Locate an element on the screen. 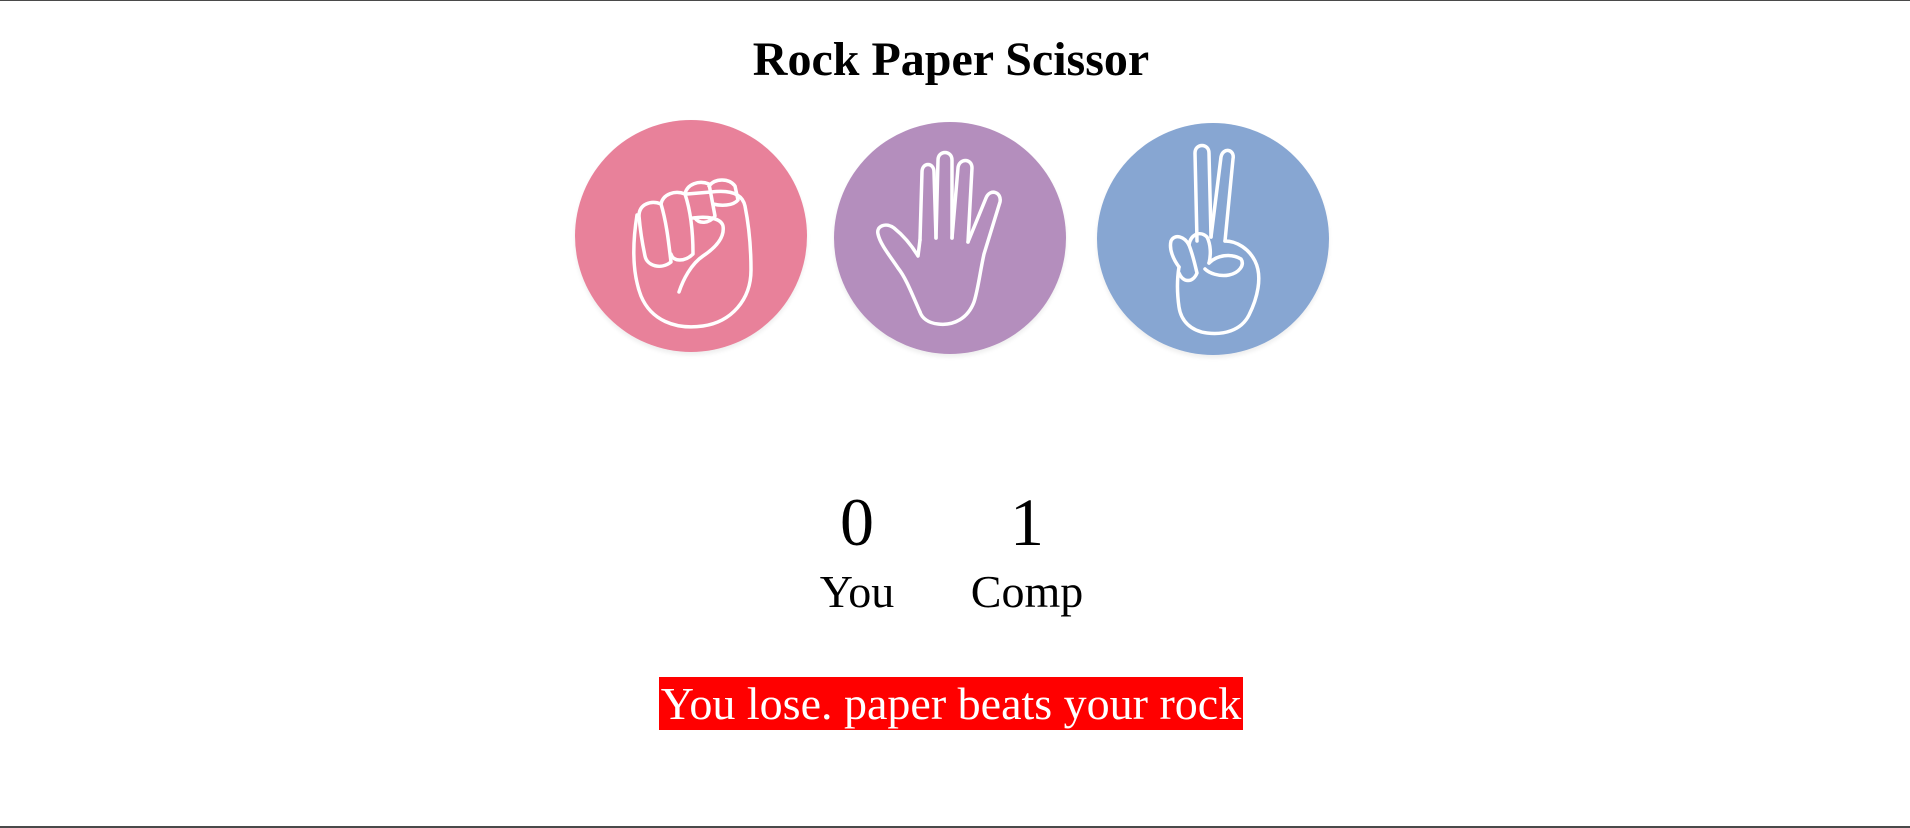 The image size is (1910, 828). user-score-panel: 0 You is located at coordinates (857, 550).